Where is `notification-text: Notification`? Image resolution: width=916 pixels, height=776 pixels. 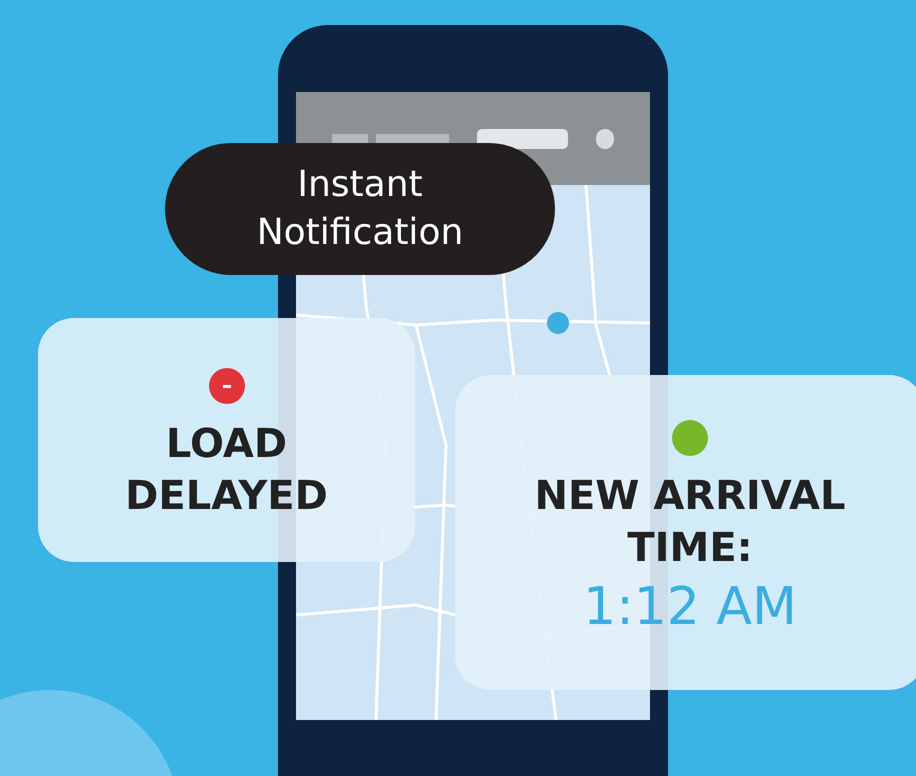
notification-text: Notification is located at coordinates (360, 233).